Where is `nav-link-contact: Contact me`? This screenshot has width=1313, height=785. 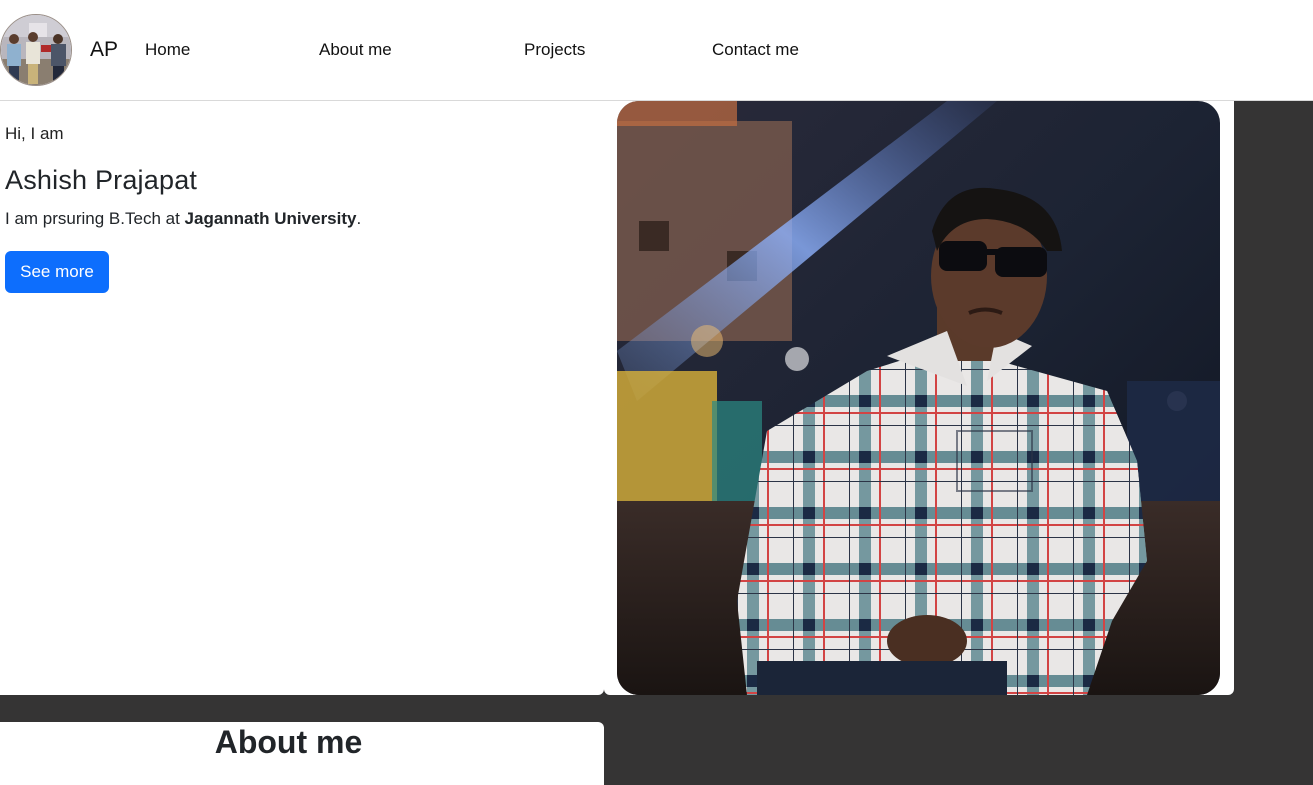 nav-link-contact: Contact me is located at coordinates (755, 50).